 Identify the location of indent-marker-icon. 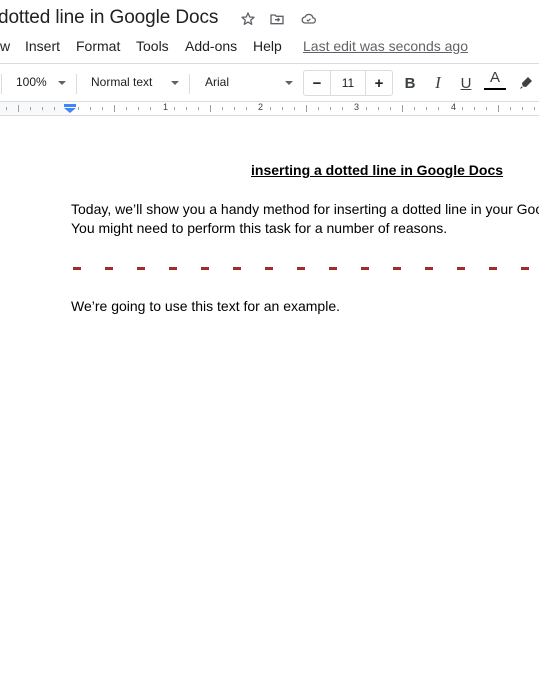
(70, 108).